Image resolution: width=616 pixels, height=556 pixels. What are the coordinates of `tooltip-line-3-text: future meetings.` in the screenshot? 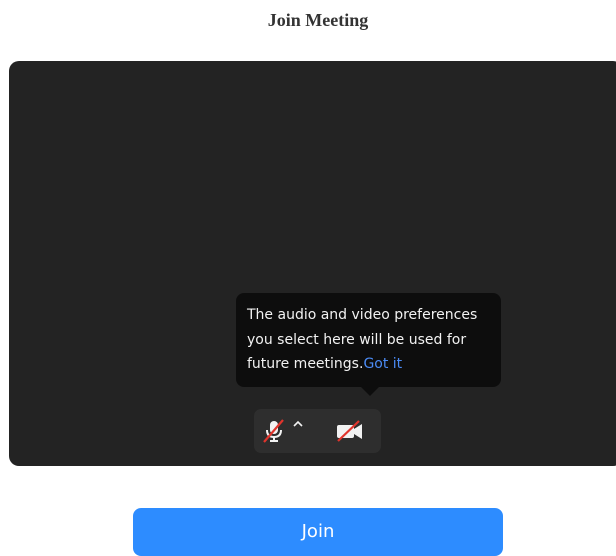 It's located at (305, 364).